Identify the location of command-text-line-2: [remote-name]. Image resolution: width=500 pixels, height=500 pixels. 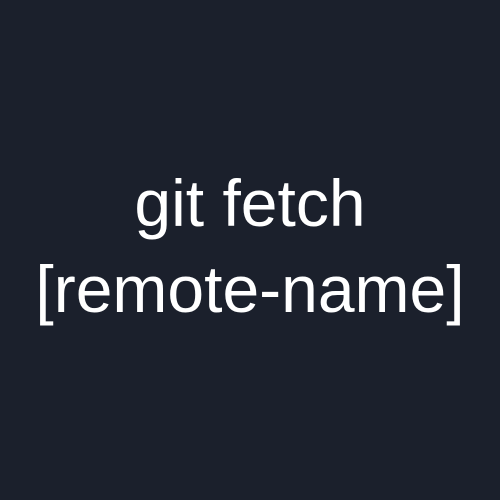
(250, 289).